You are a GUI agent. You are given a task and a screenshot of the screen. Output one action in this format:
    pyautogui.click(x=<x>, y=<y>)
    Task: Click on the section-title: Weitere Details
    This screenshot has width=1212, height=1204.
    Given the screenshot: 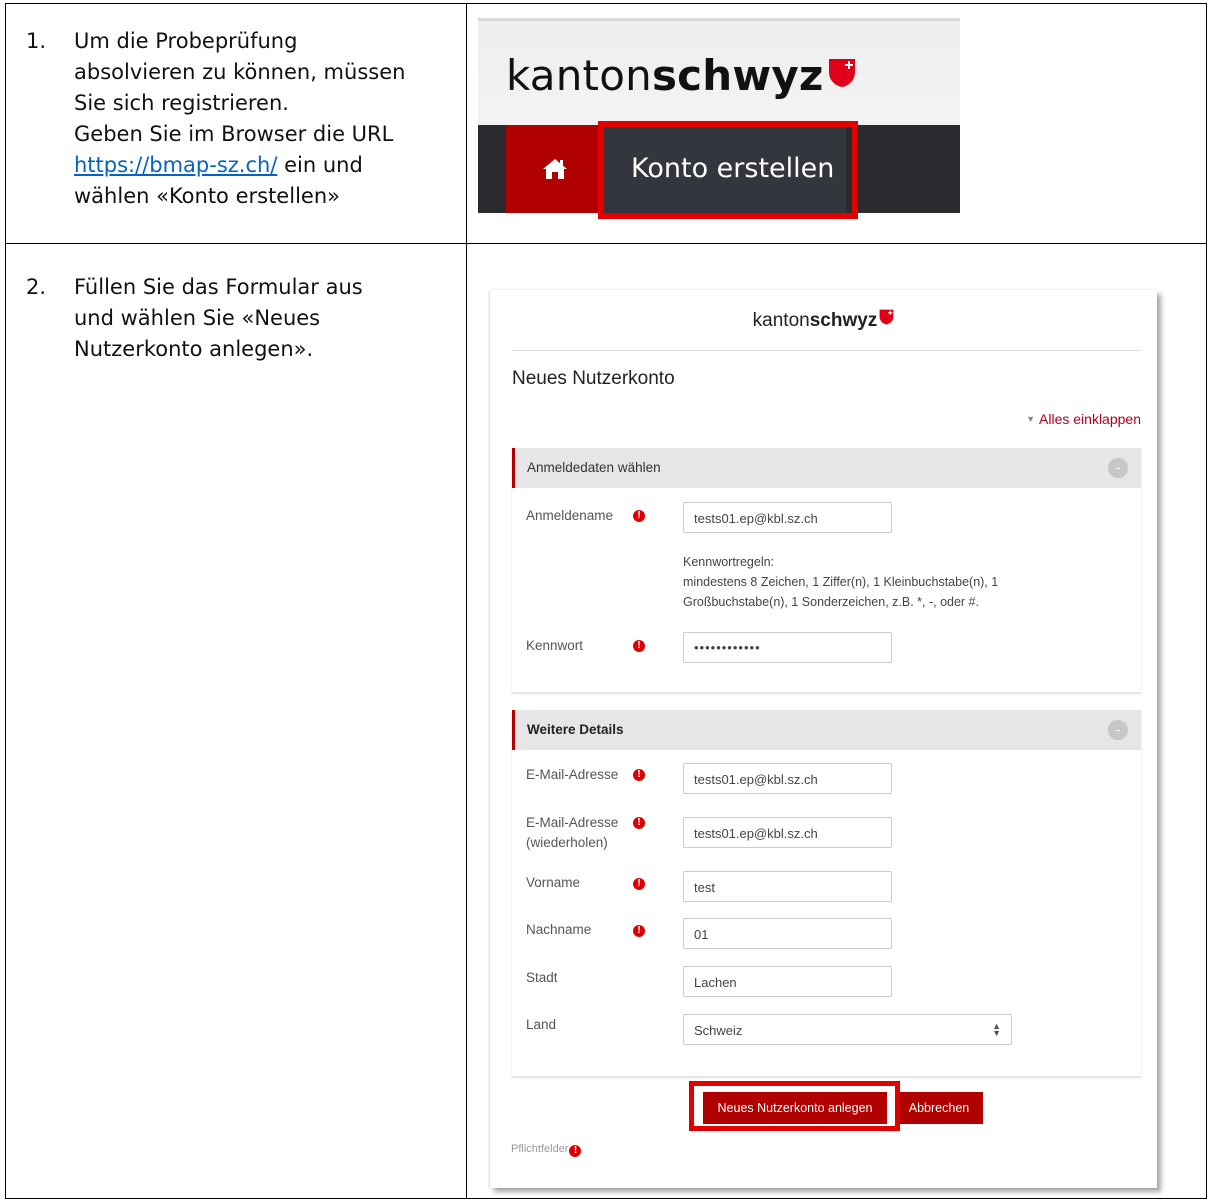 What is the action you would take?
    pyautogui.click(x=575, y=729)
    